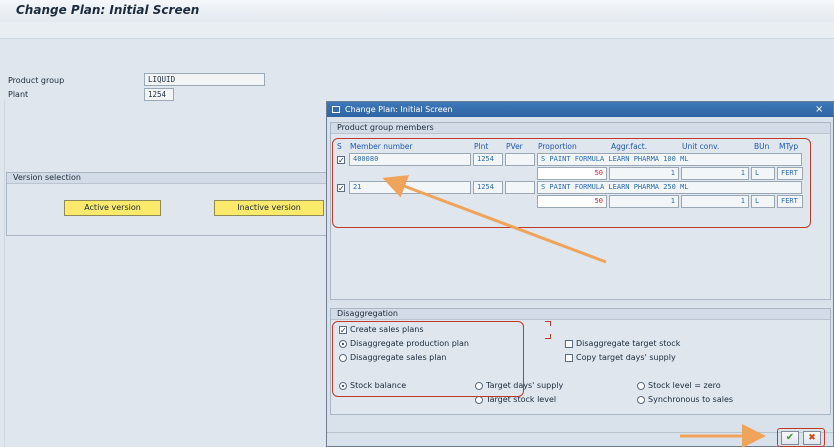 The width and height of the screenshot is (834, 447). What do you see at coordinates (494, 219) in the screenshot?
I see `arrow-to-members-icon` at bounding box center [494, 219].